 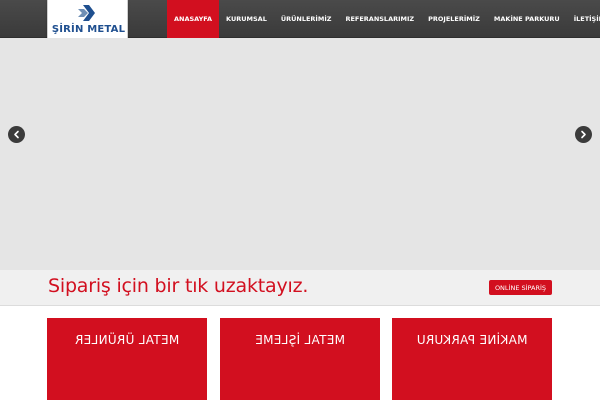 What do you see at coordinates (246, 19) in the screenshot?
I see `nav-item-kurumsal: KURUMSAL` at bounding box center [246, 19].